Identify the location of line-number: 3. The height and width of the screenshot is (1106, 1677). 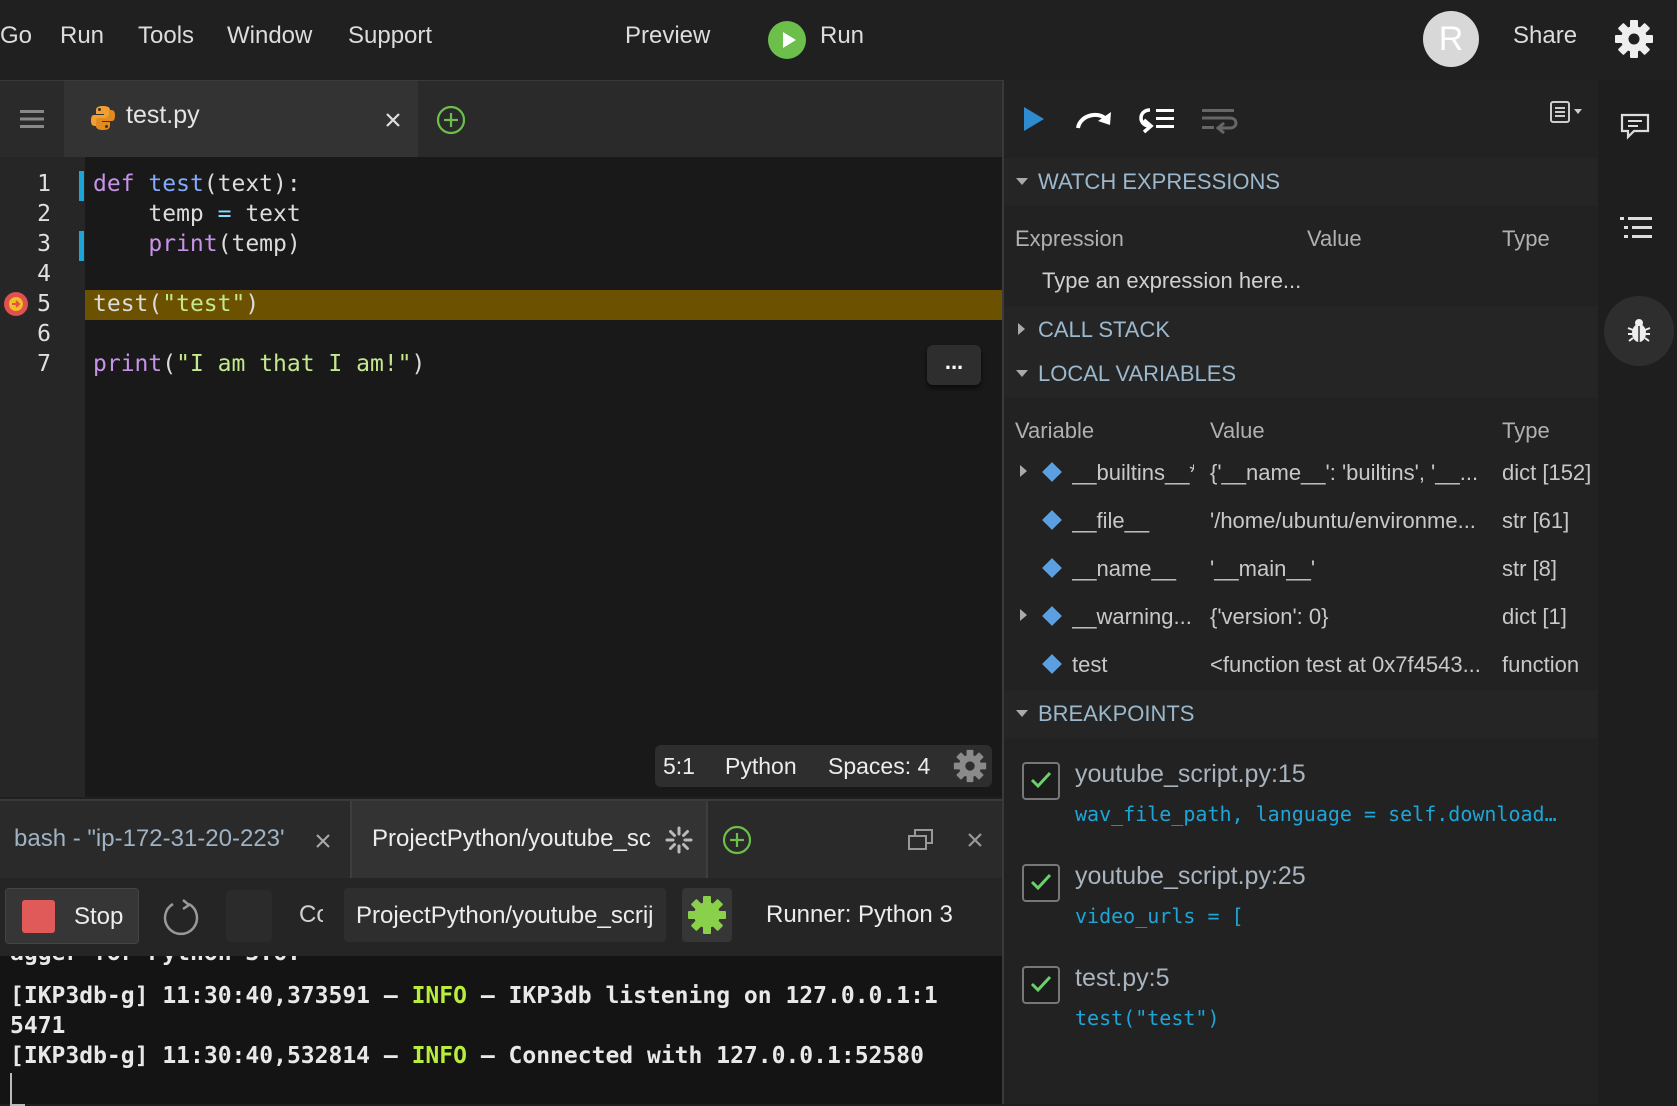
(44, 244).